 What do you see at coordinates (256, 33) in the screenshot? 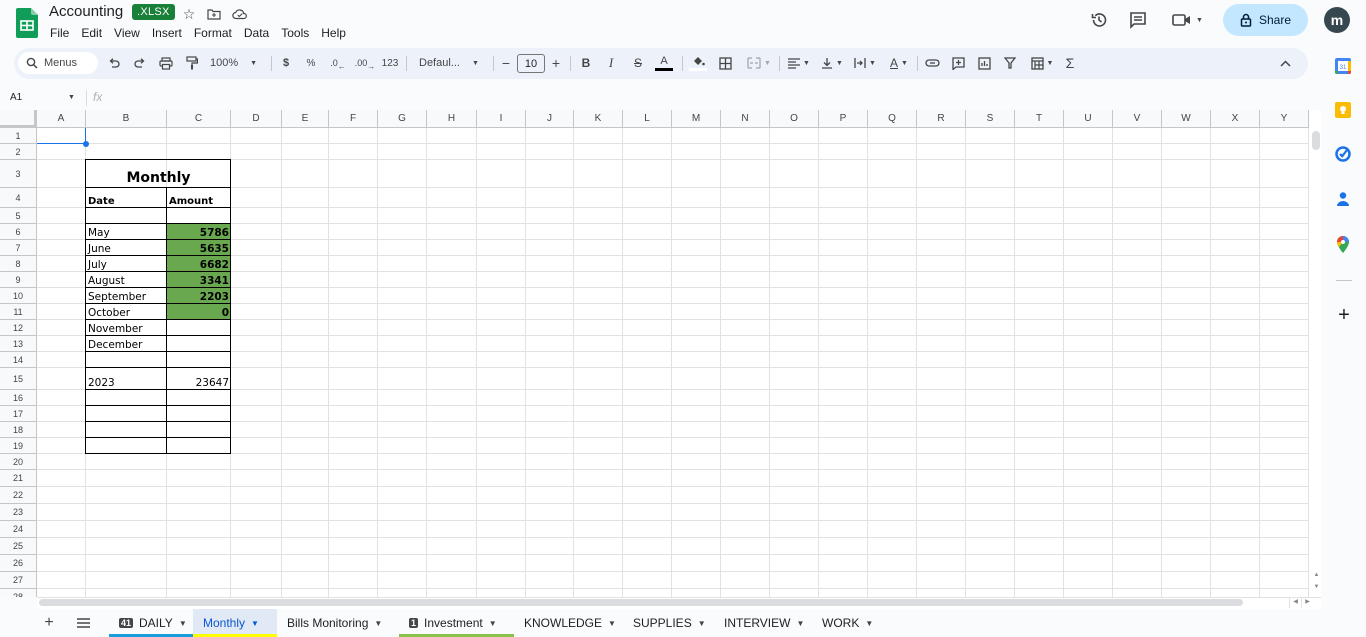
I see `menu-data: Data` at bounding box center [256, 33].